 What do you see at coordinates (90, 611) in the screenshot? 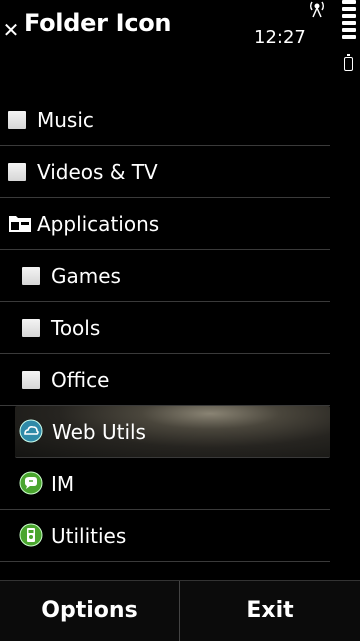
I see `options-button: Options` at bounding box center [90, 611].